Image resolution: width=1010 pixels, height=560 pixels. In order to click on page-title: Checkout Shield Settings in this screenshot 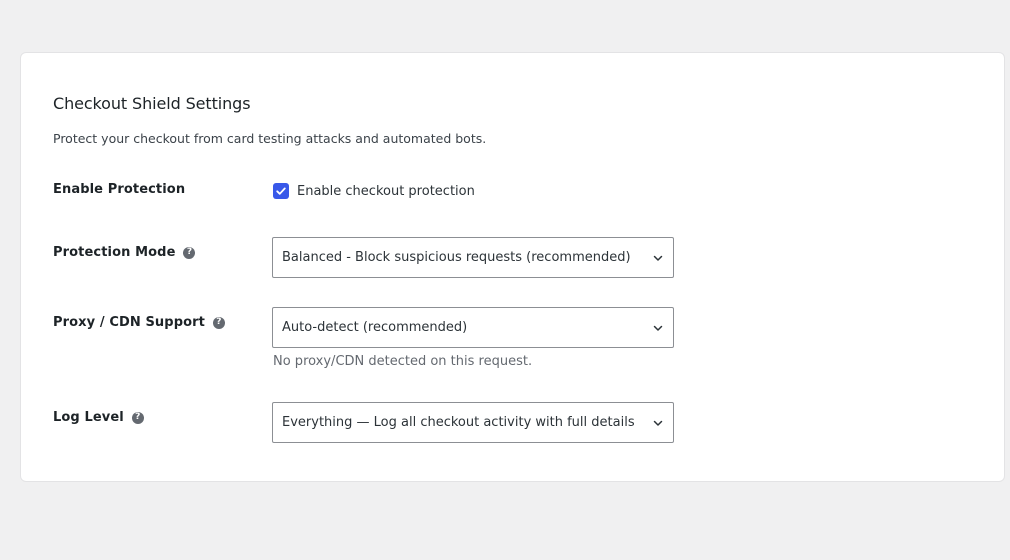, I will do `click(152, 103)`.